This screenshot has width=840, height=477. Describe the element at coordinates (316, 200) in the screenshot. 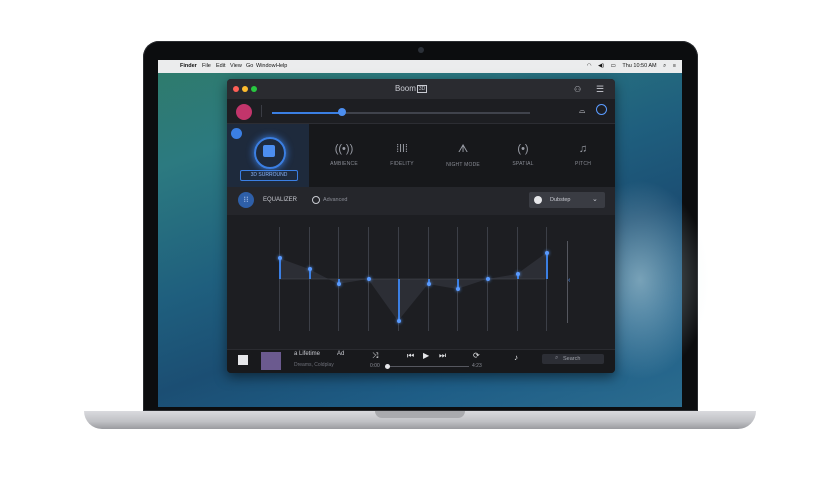

I see `advanced-radio` at that location.